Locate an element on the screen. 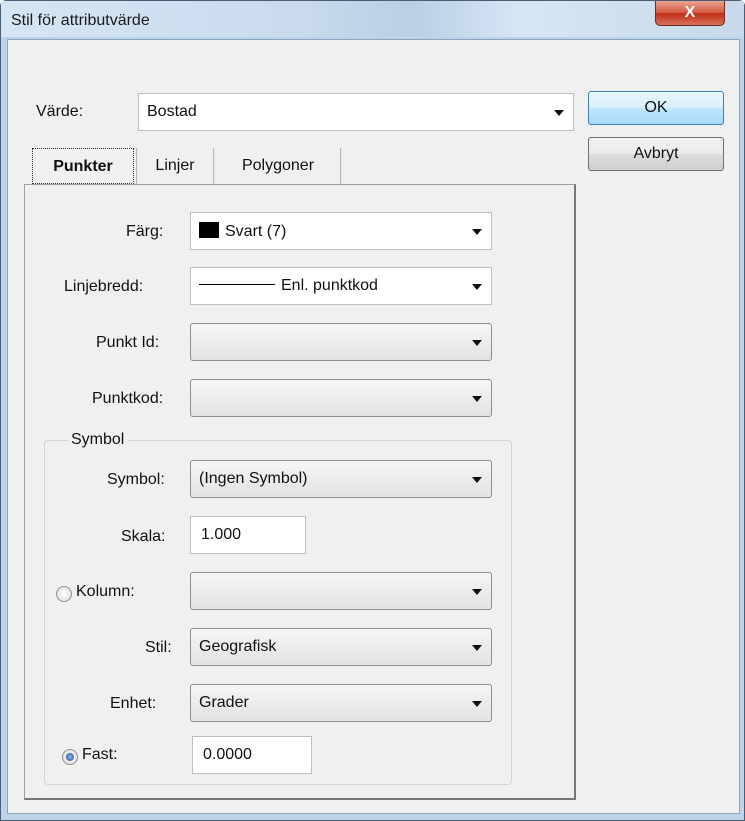 The width and height of the screenshot is (745, 821). line-sample-icon is located at coordinates (237, 284).